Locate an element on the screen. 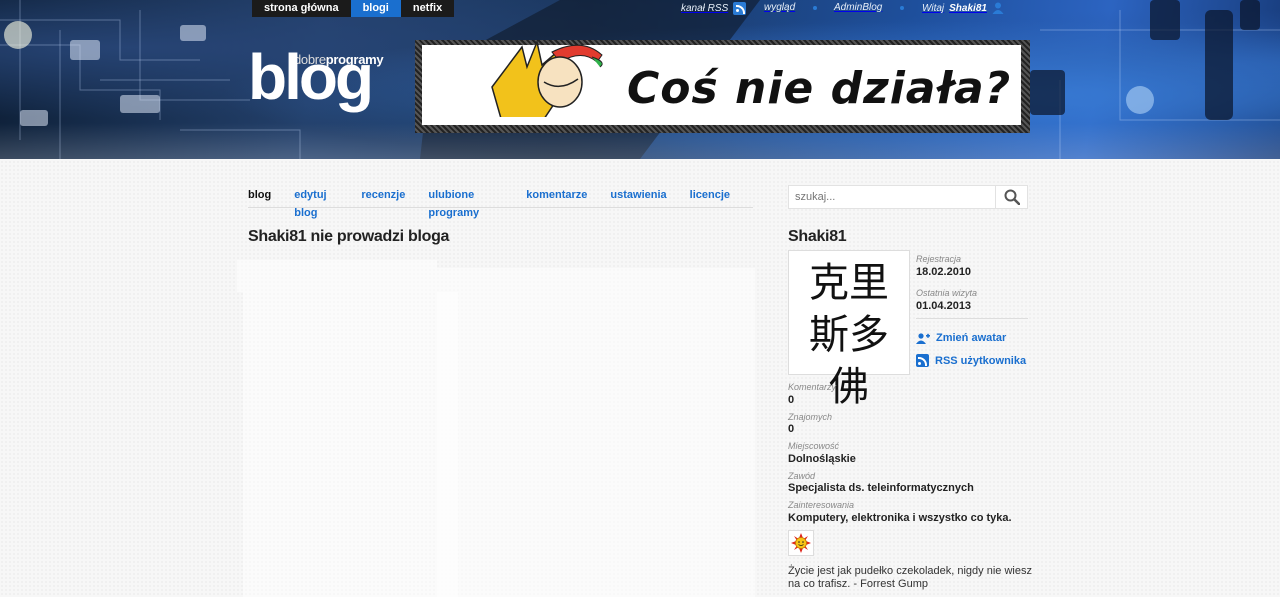  top-navigation: strona główna blogi netfix is located at coordinates (353, 8).